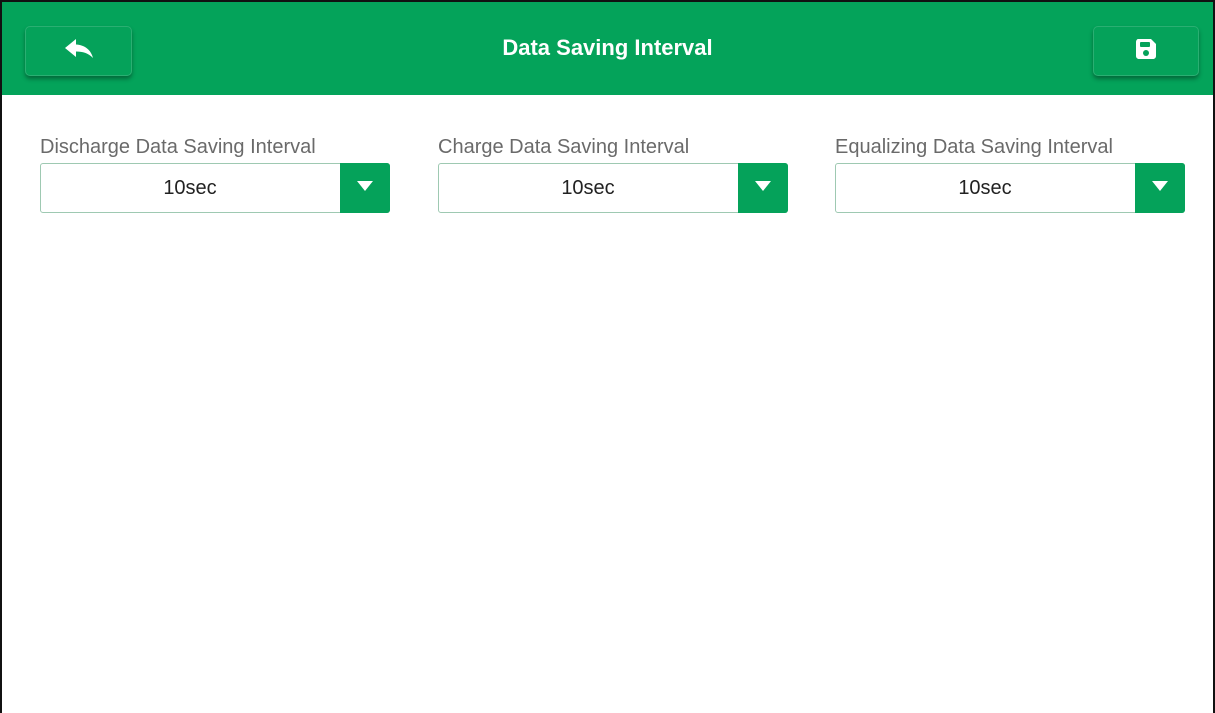  I want to click on header-bar: Data Saving Interval, so click(607, 48).